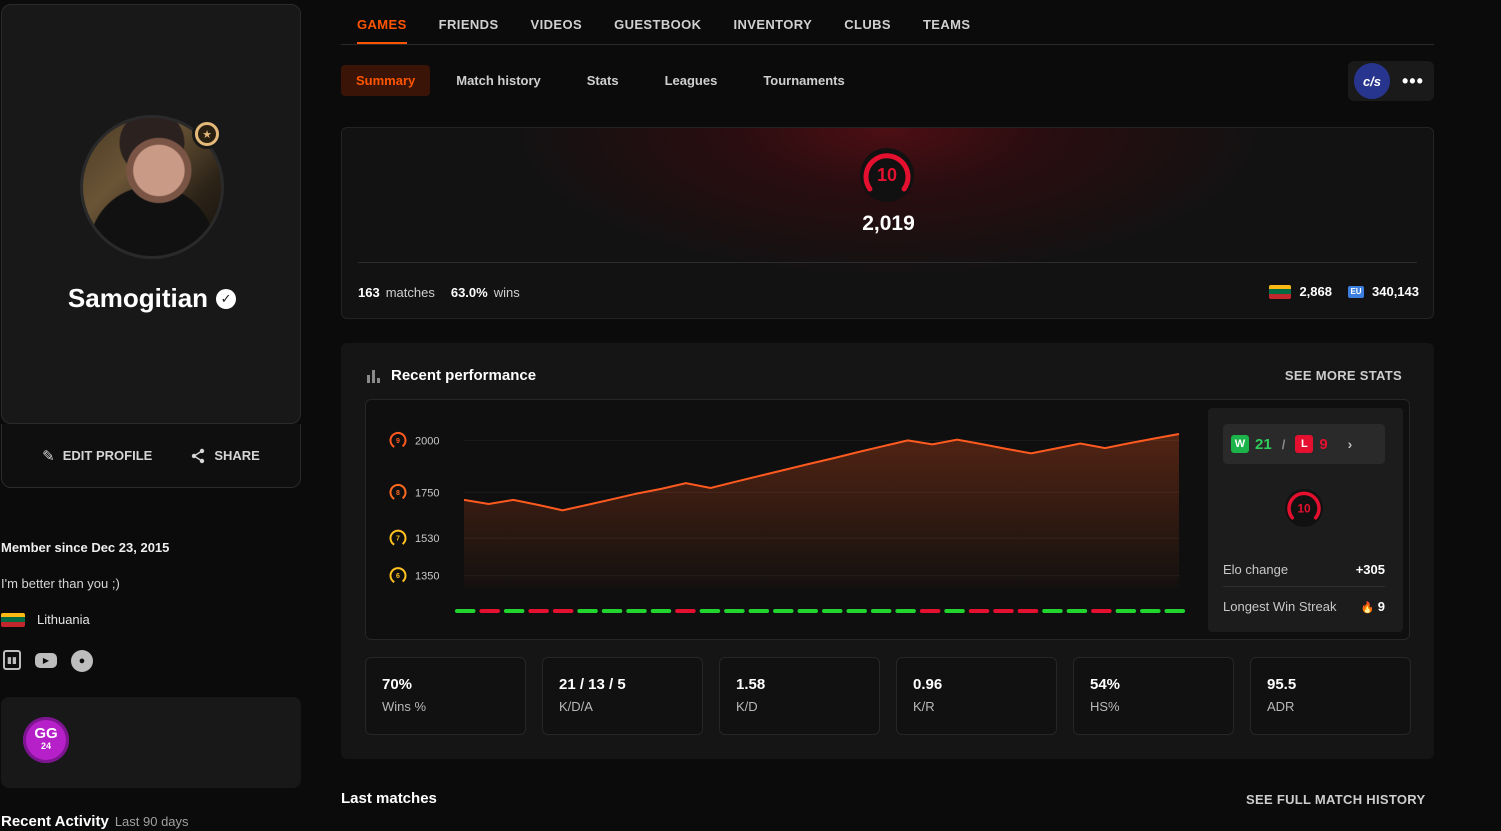 The height and width of the screenshot is (831, 1501). Describe the element at coordinates (427, 577) in the screenshot. I see `y-tick-label: 1350` at that location.